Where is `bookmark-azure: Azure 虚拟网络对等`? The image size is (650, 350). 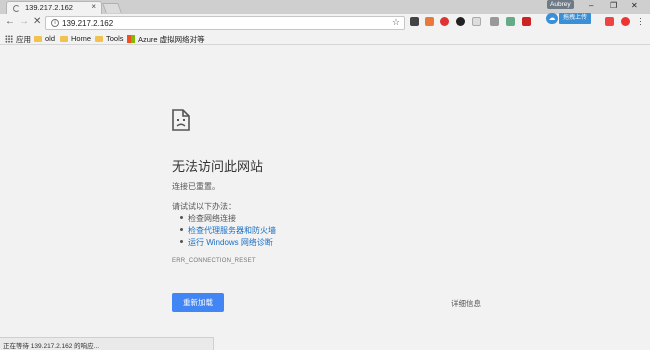 bookmark-azure: Azure 虚拟网络对等 is located at coordinates (166, 39).